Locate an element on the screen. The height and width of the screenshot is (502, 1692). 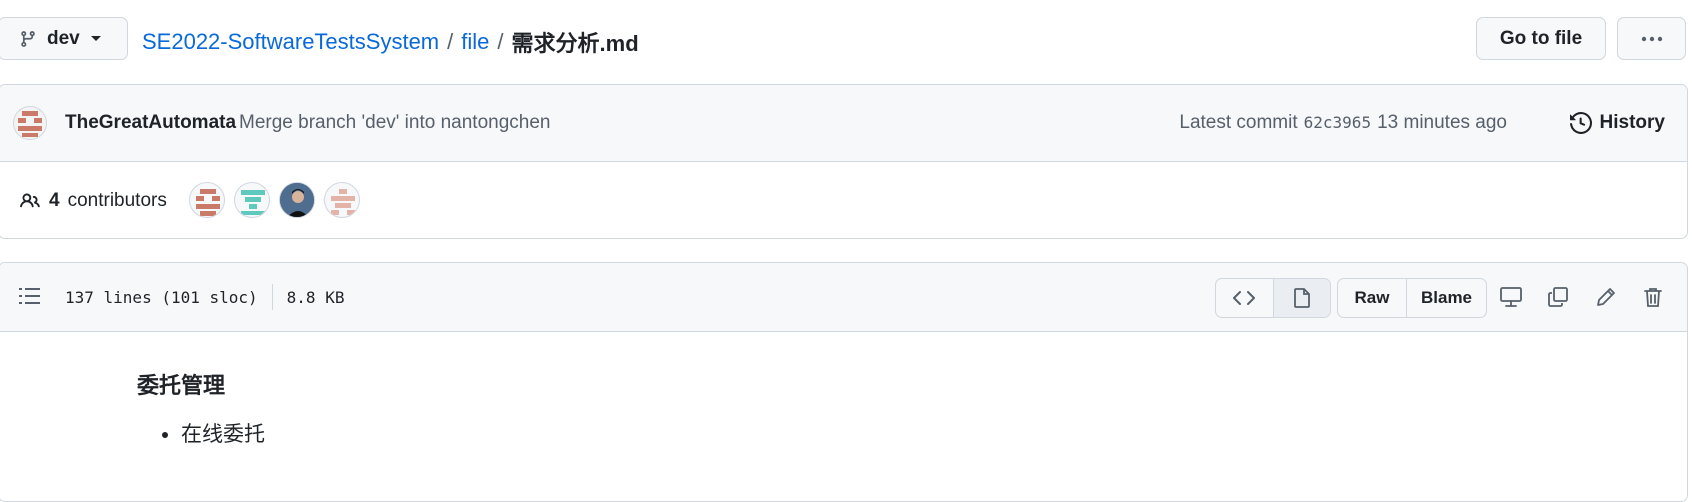
markdown-heading: 委托管理 is located at coordinates (181, 385).